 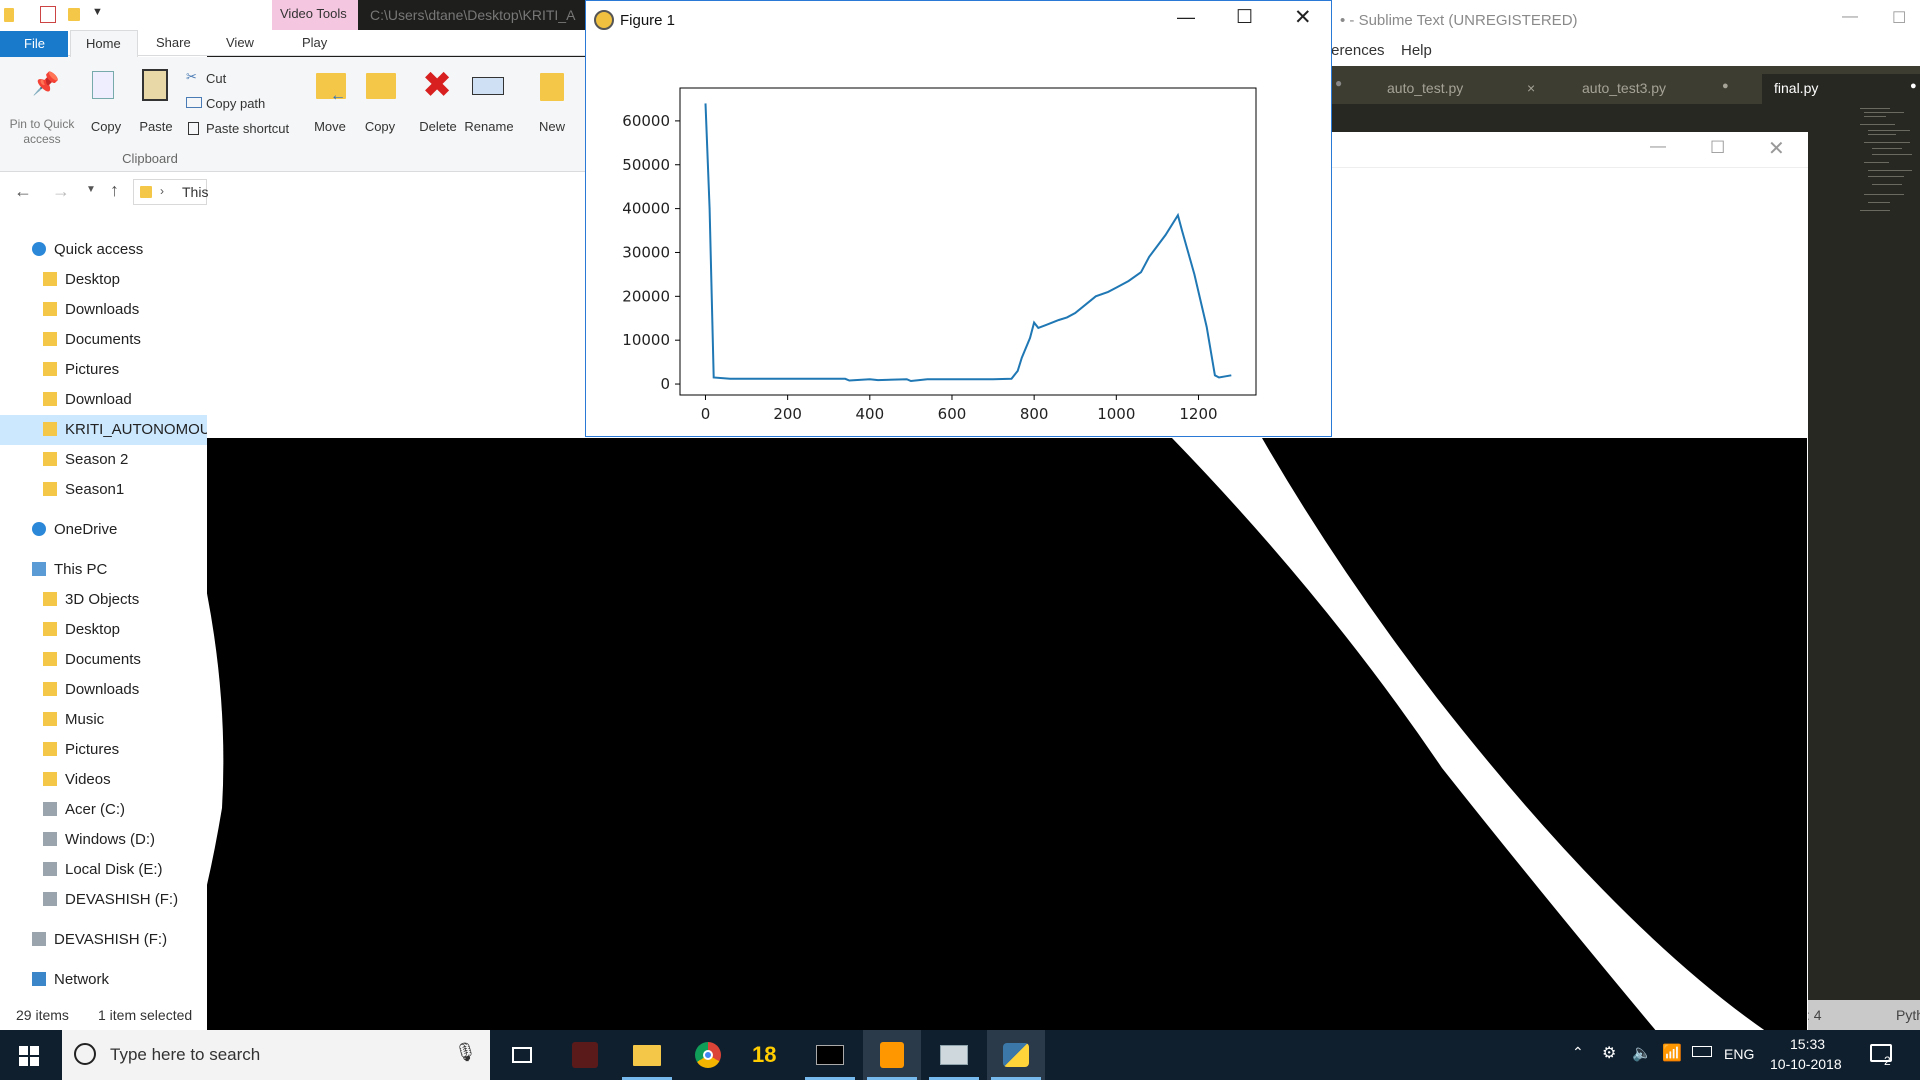 I want to click on tab-home: Home, so click(x=104, y=43).